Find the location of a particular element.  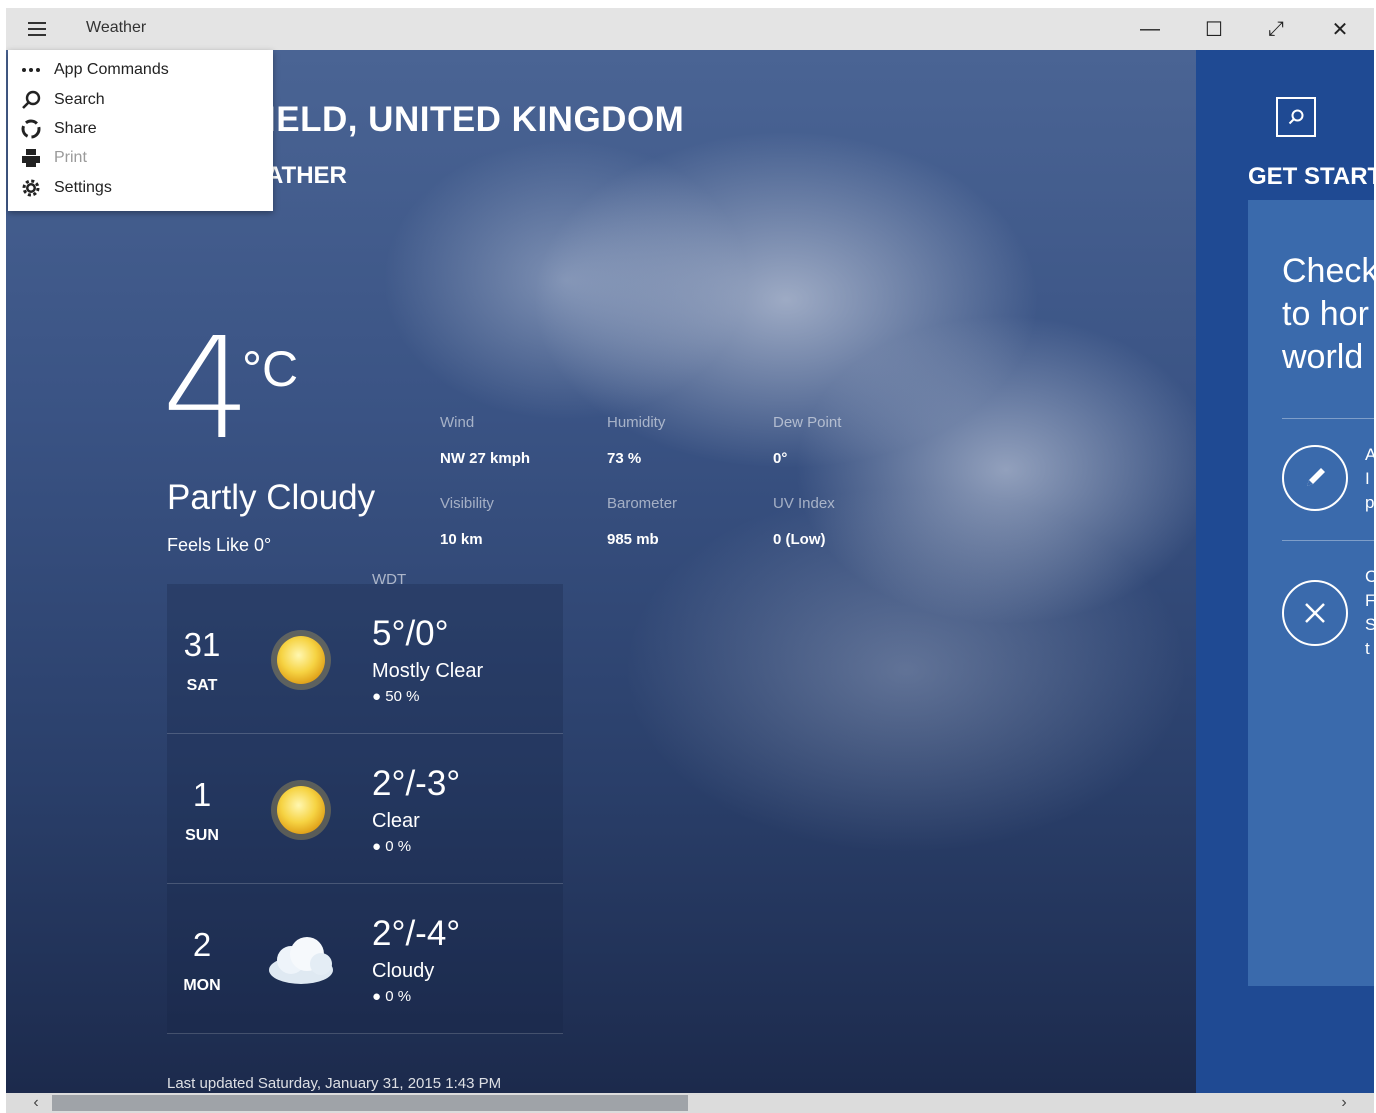

hamburger-menu-icon is located at coordinates (37, 29).